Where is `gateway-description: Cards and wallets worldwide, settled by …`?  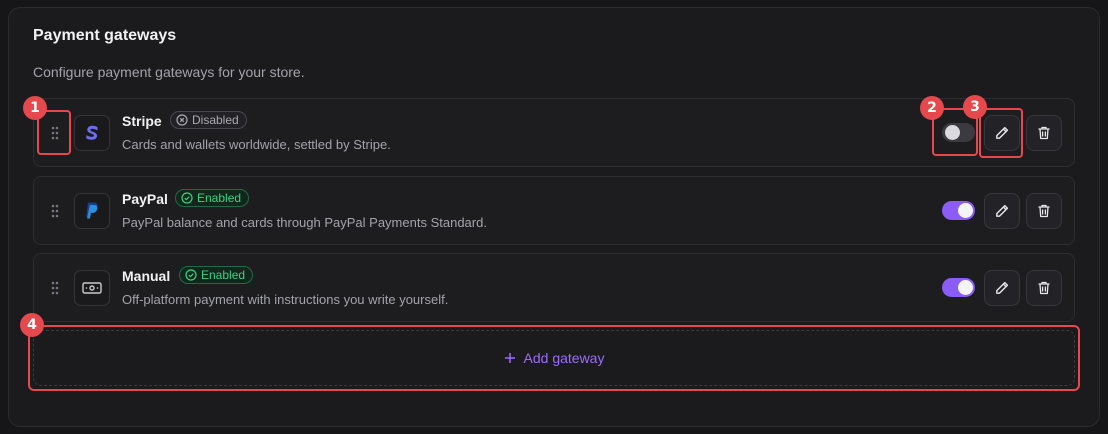 gateway-description: Cards and wallets worldwide, settled by … is located at coordinates (256, 144).